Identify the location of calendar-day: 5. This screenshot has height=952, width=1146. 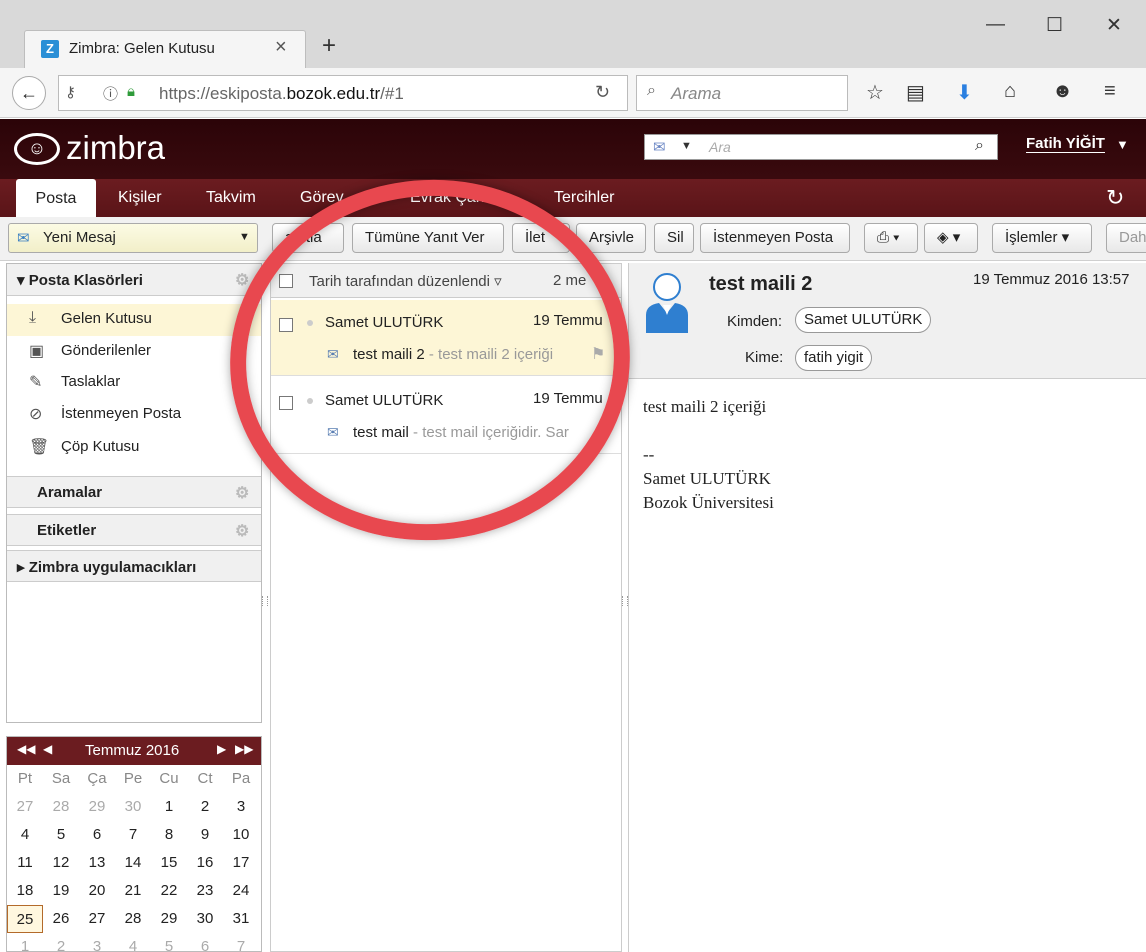
(169, 942).